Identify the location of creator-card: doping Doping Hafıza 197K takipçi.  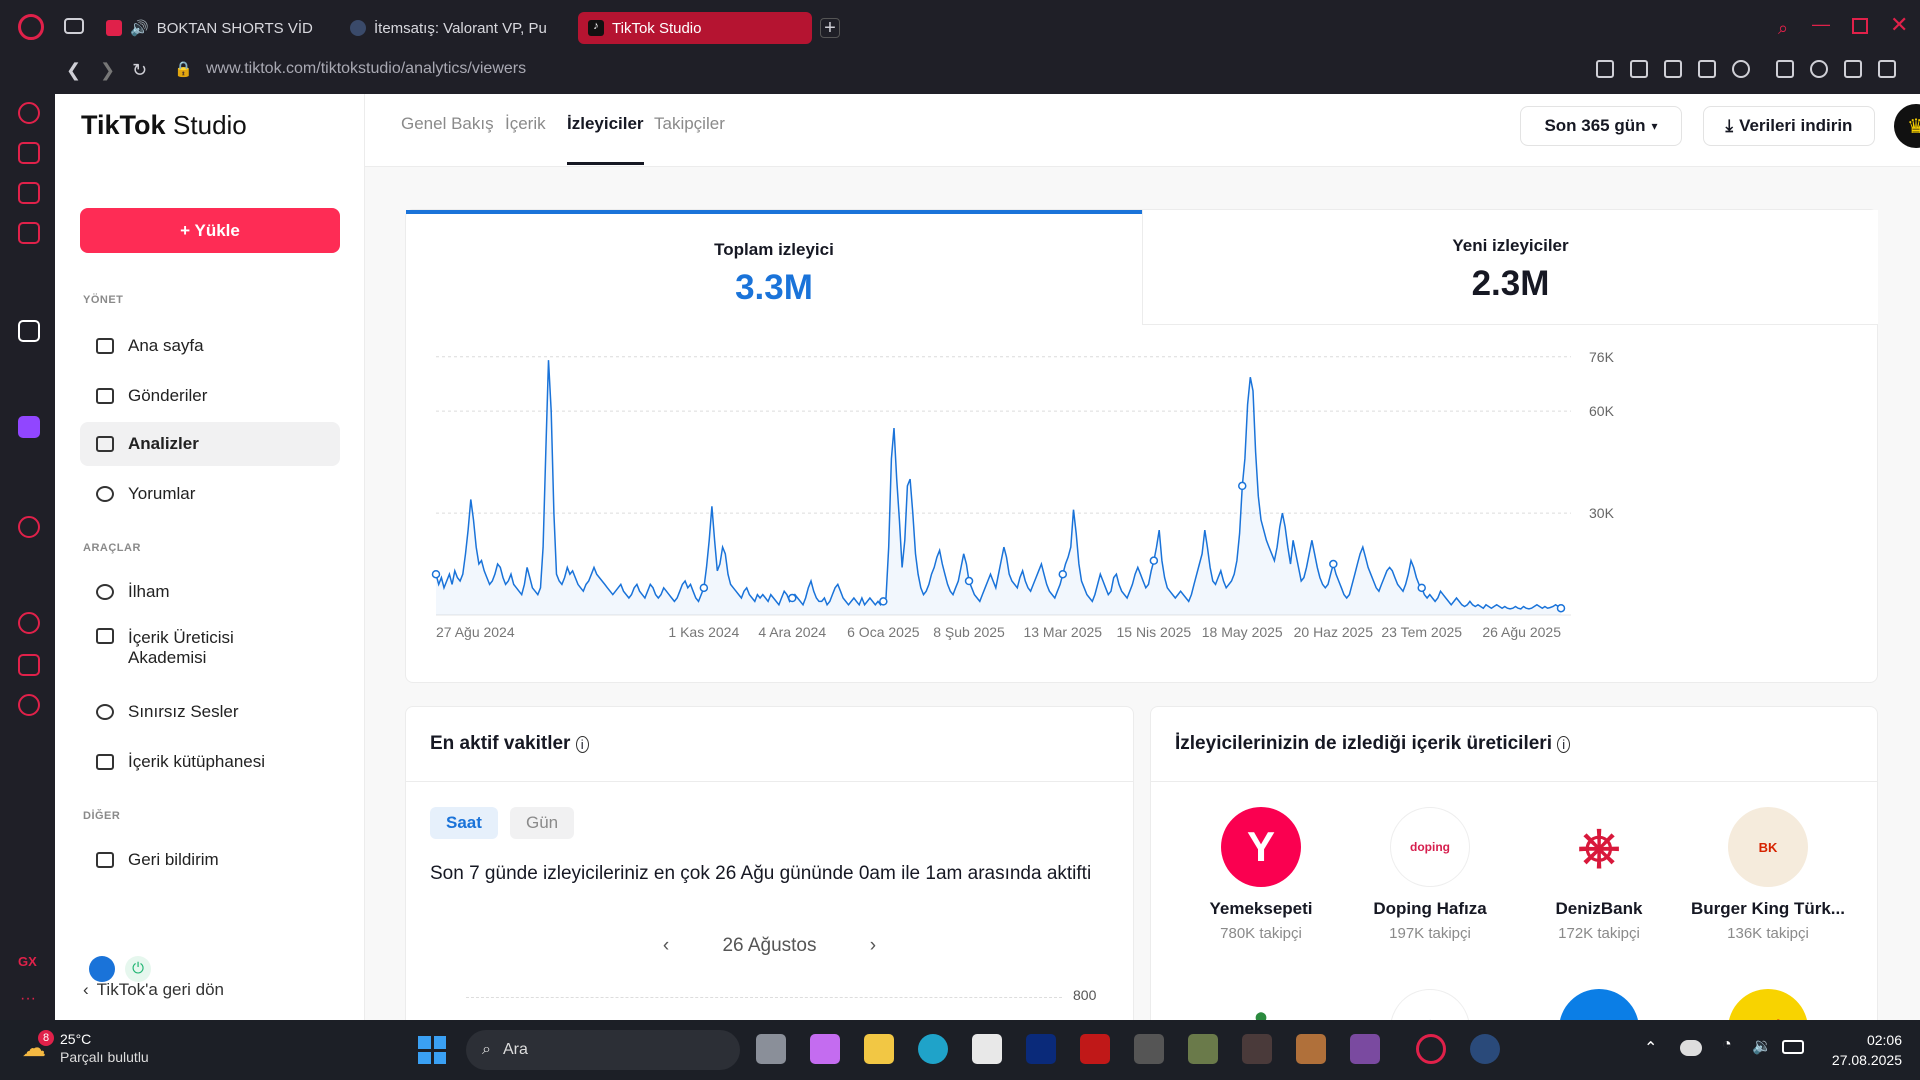
(1430, 874).